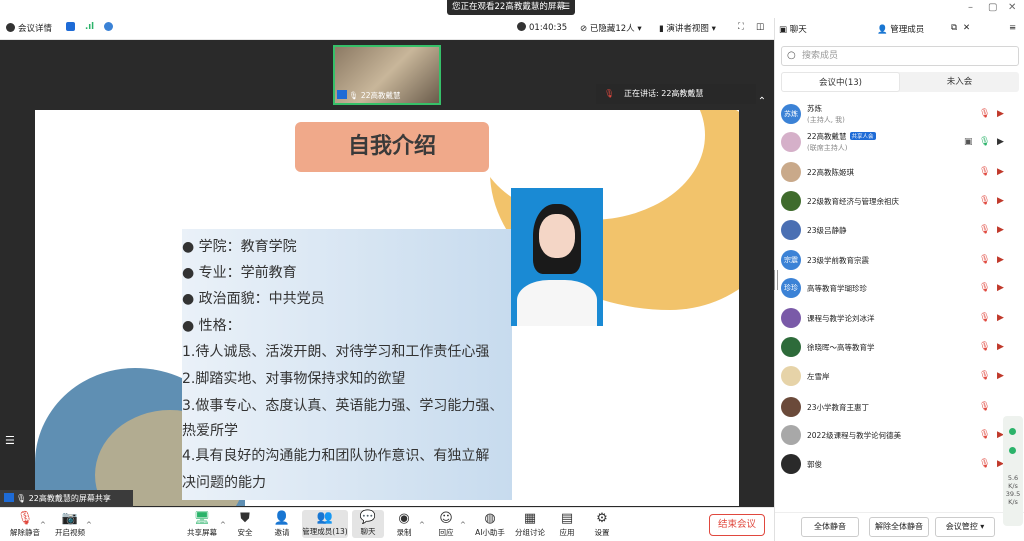 This screenshot has height=541, width=1024. What do you see at coordinates (899, 260) in the screenshot?
I see `member-row: 宗震 23级学前教育宗震 🎙 ▶` at bounding box center [899, 260].